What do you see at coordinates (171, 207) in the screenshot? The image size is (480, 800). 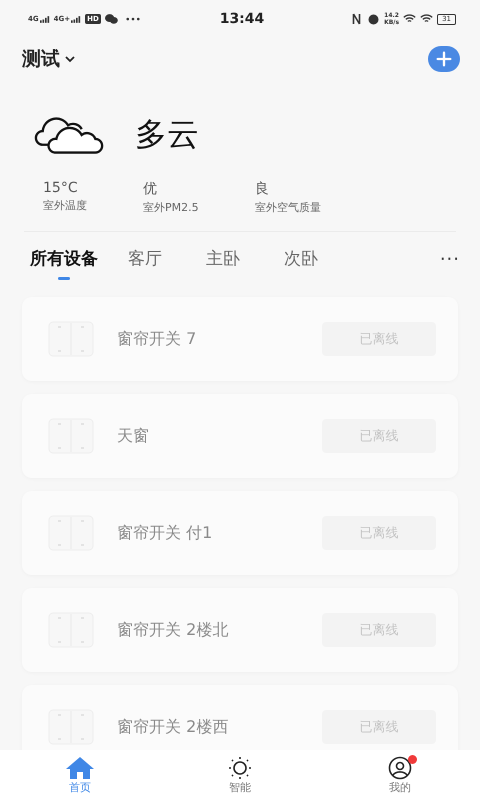 I see `stat-label: 室外PM2.5` at bounding box center [171, 207].